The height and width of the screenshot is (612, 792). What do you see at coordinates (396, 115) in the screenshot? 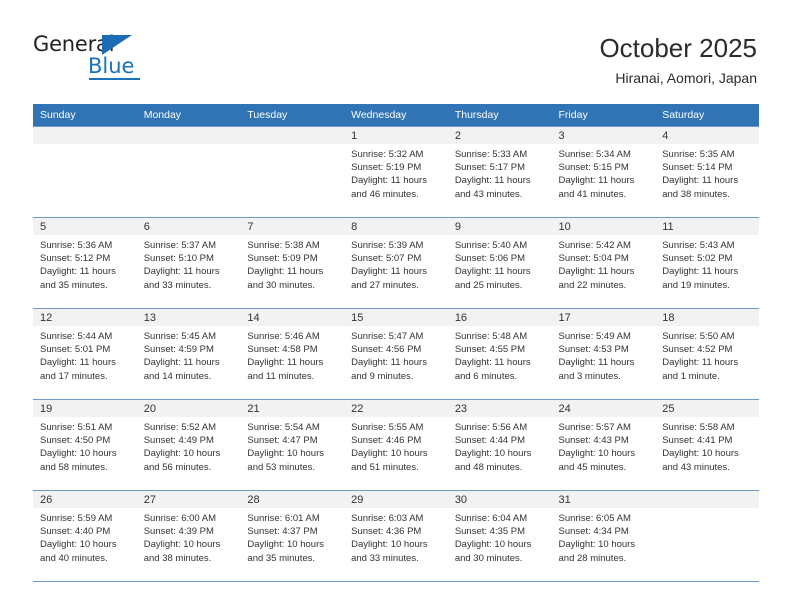
I see `weekday-header-wednesday: Wednesday` at bounding box center [396, 115].